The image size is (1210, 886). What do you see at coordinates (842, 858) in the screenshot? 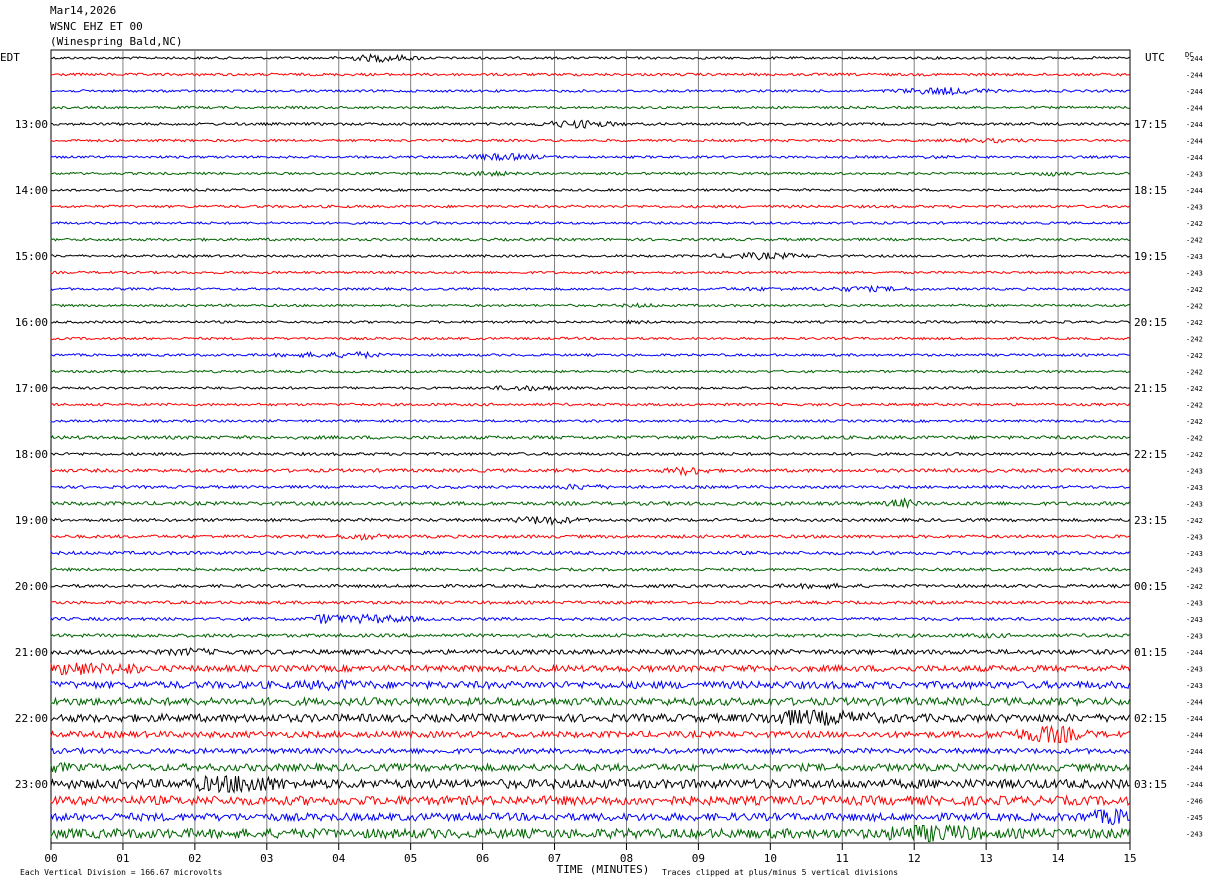
I see `x-tick-label: 11` at bounding box center [842, 858].